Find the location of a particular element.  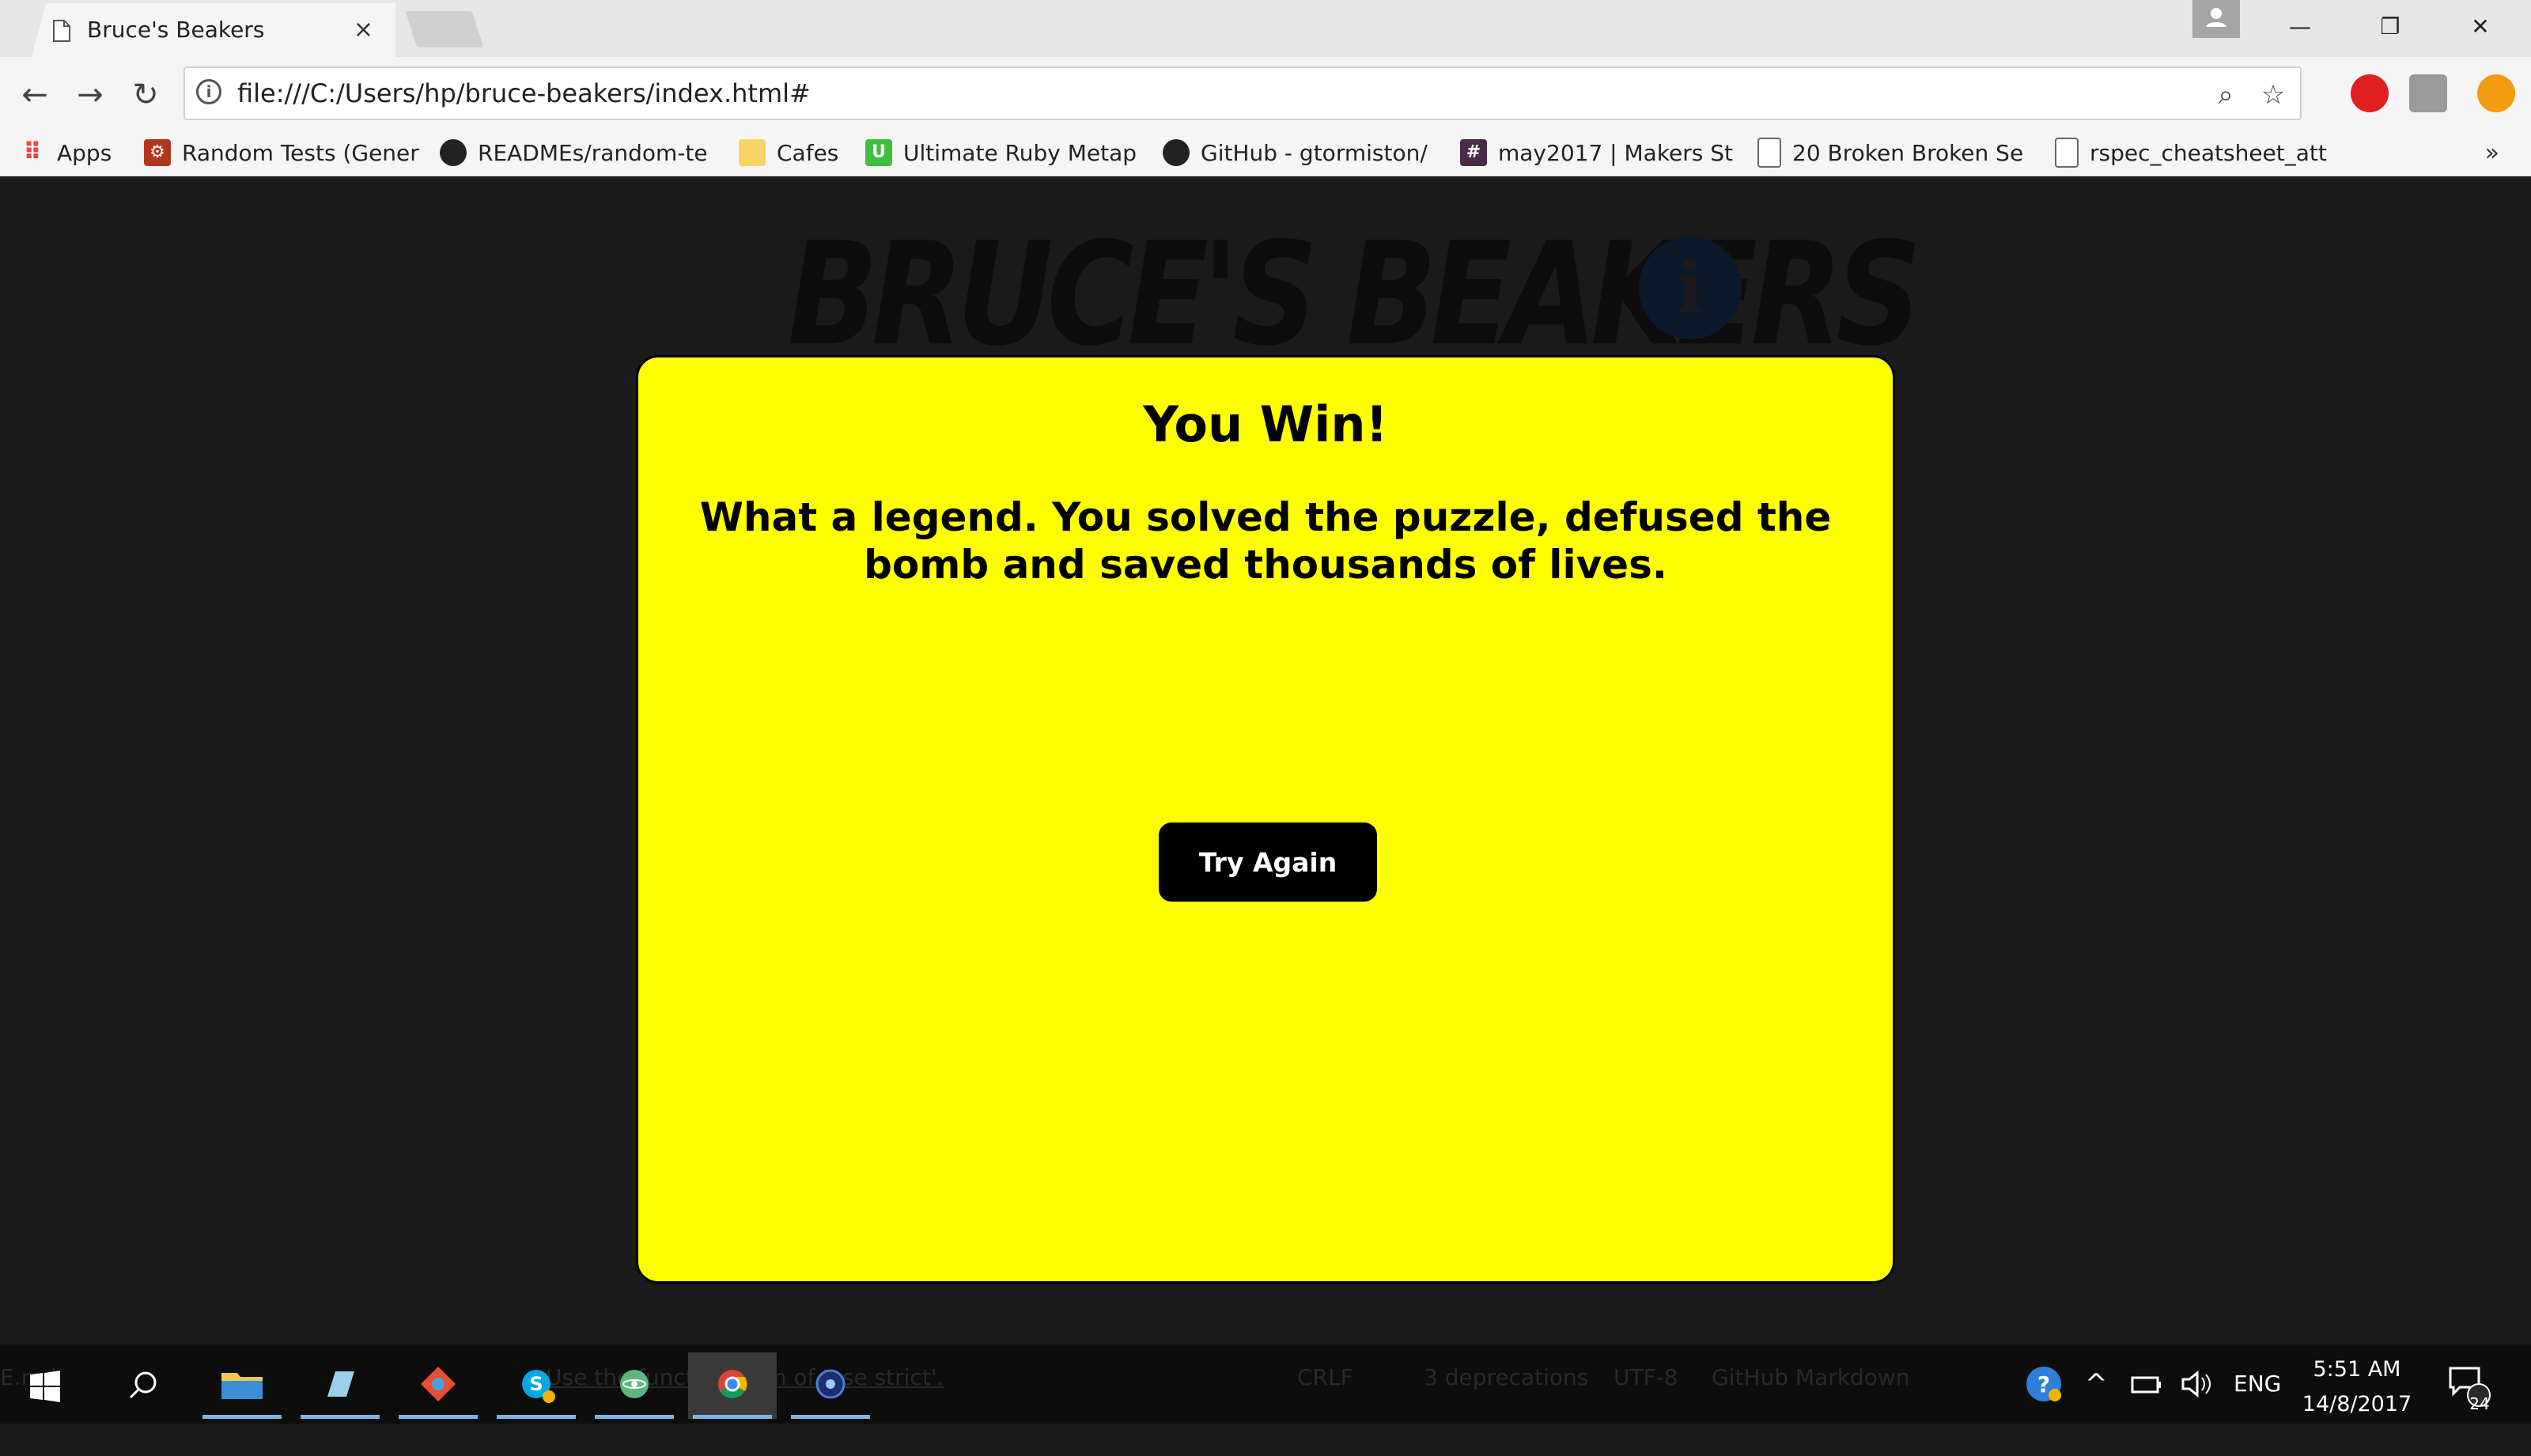

help-icon: ? is located at coordinates (2043, 1384).